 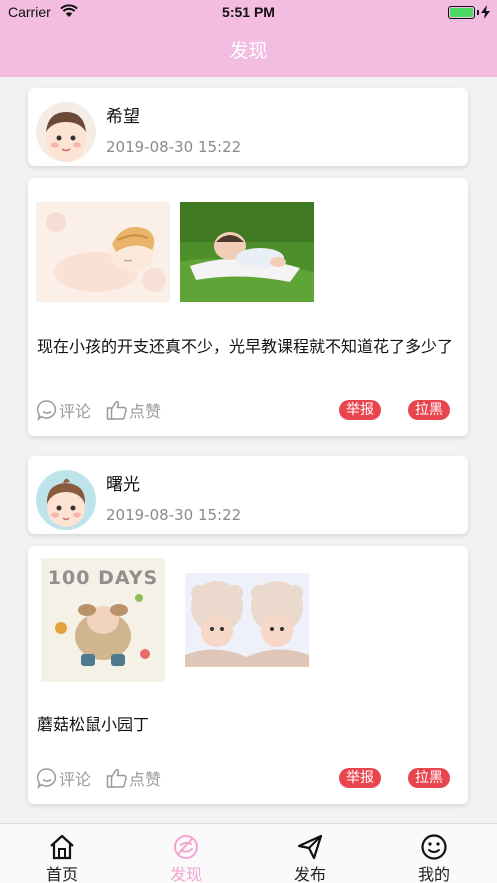 I want to click on tab-profile: 我的, so click(x=434, y=853).